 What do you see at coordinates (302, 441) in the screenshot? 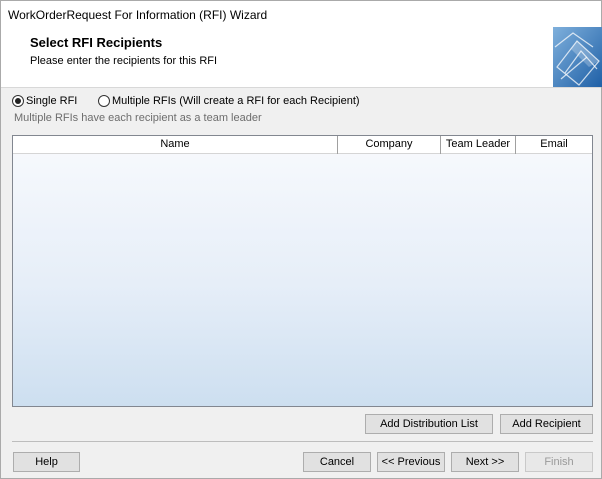
I see `footer-divider` at bounding box center [302, 441].